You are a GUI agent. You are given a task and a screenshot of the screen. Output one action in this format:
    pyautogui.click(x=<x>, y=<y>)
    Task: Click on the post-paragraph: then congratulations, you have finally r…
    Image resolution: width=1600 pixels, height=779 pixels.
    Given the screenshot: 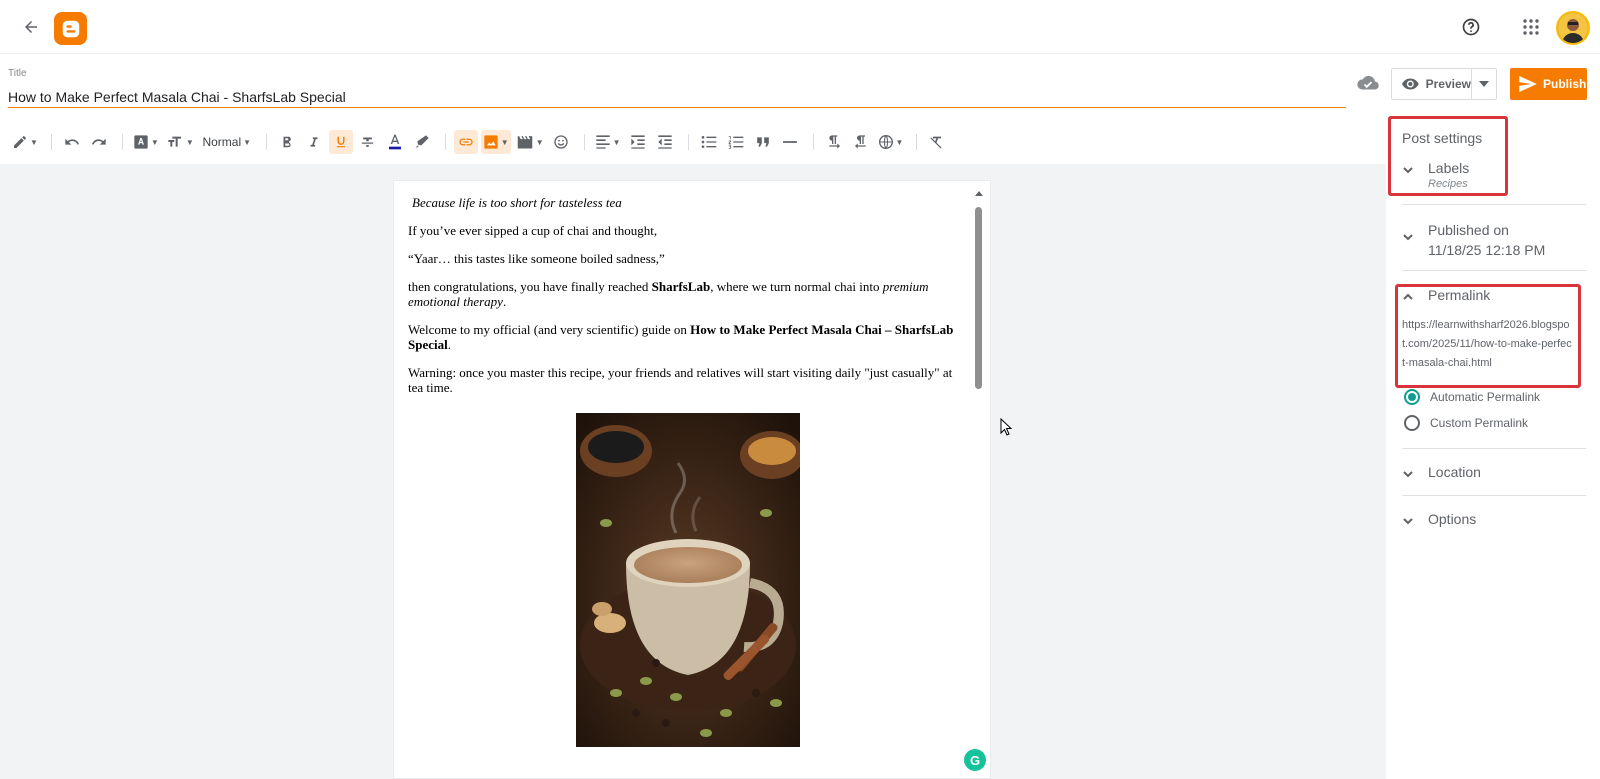 What is the action you would take?
    pyautogui.click(x=684, y=294)
    